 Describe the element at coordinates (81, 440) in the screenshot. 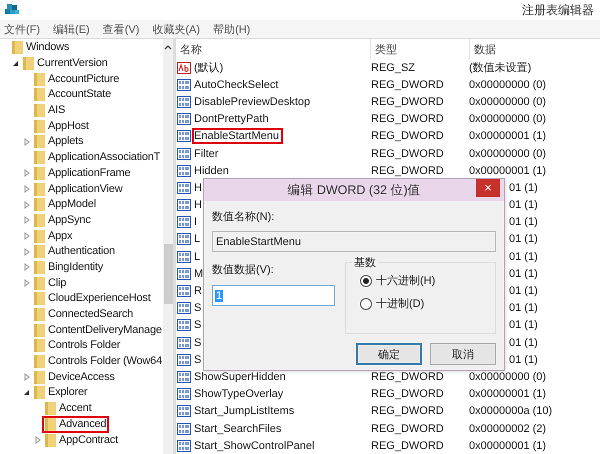

I see `tree-item: AppContract` at that location.